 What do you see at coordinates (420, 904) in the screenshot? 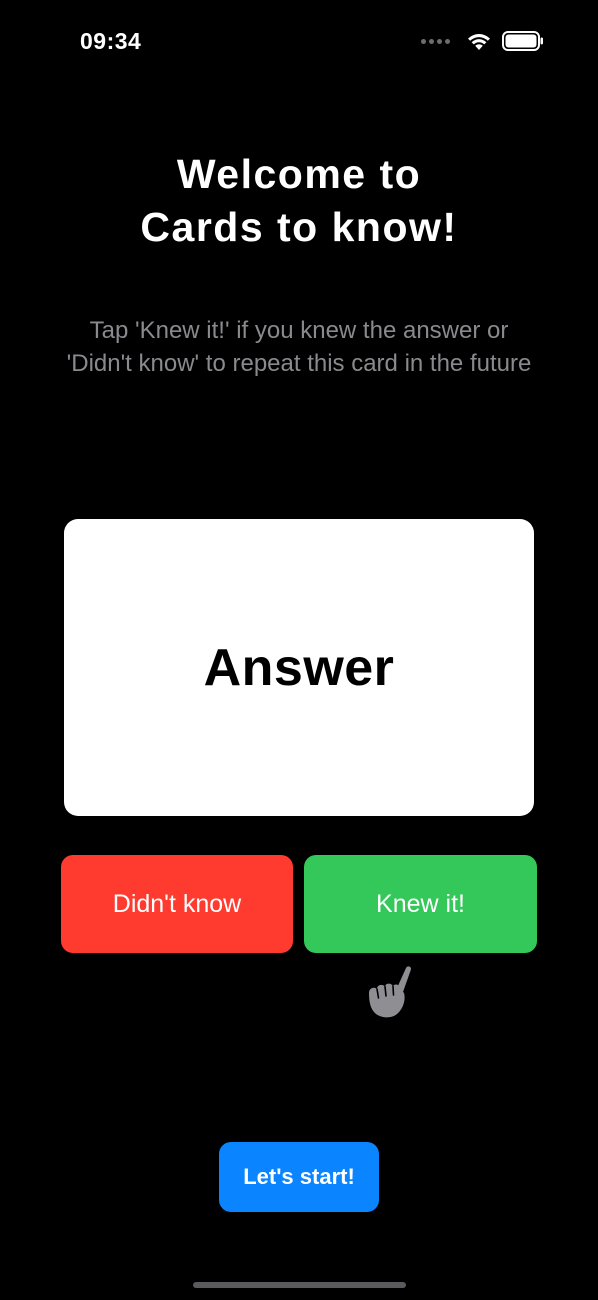
I see `knew-it-button: Knew it!` at bounding box center [420, 904].